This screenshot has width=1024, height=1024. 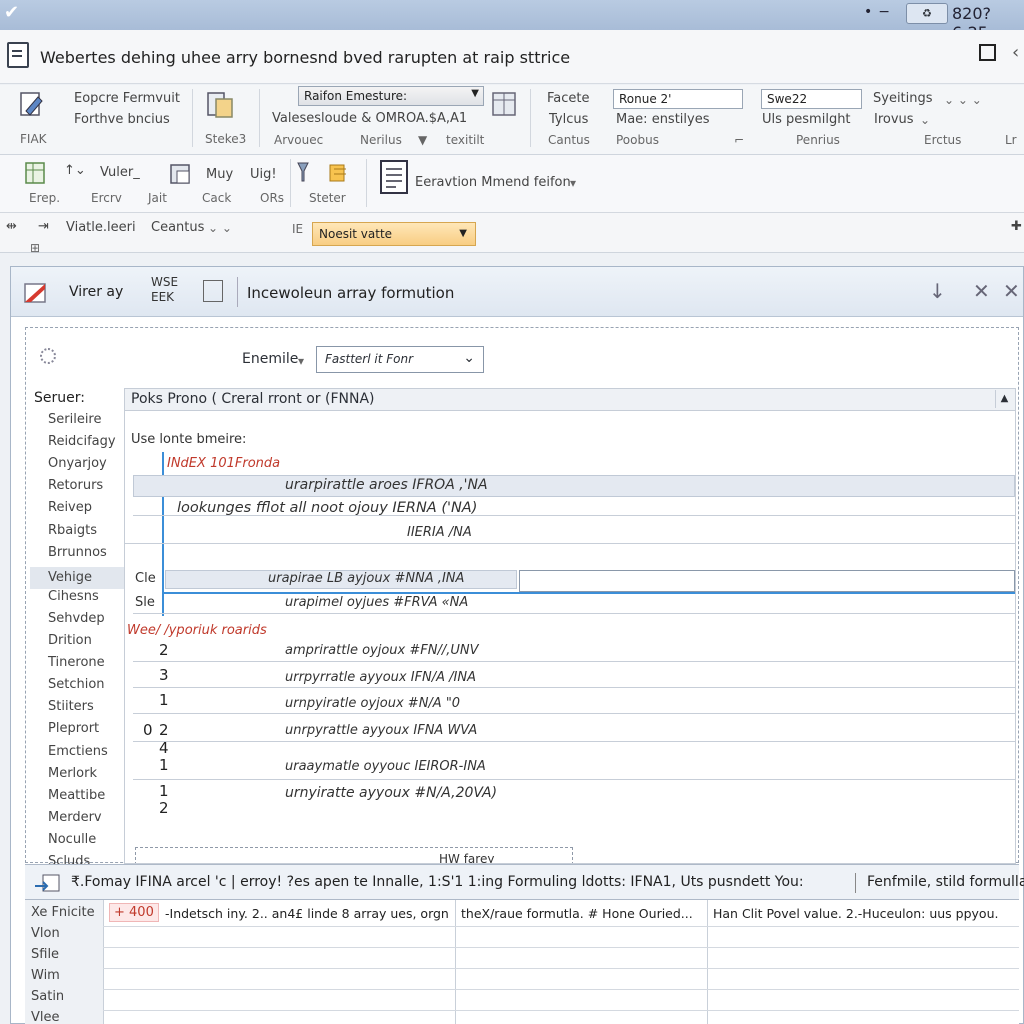 What do you see at coordinates (395, 178) in the screenshot?
I see `evaluate-formula-icon` at bounding box center [395, 178].